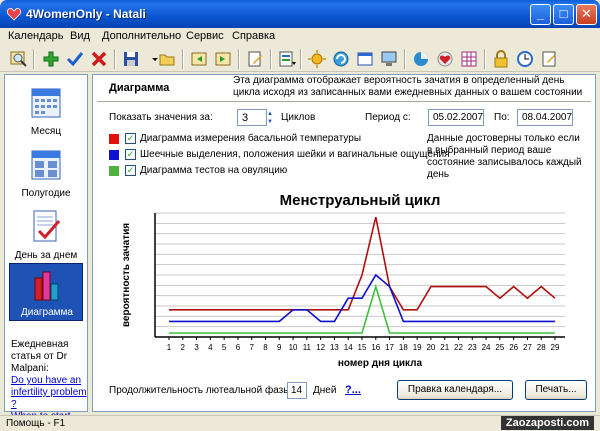 This screenshot has height=431, width=600. I want to click on sidebar-item-label: Полугодие, so click(46, 193).